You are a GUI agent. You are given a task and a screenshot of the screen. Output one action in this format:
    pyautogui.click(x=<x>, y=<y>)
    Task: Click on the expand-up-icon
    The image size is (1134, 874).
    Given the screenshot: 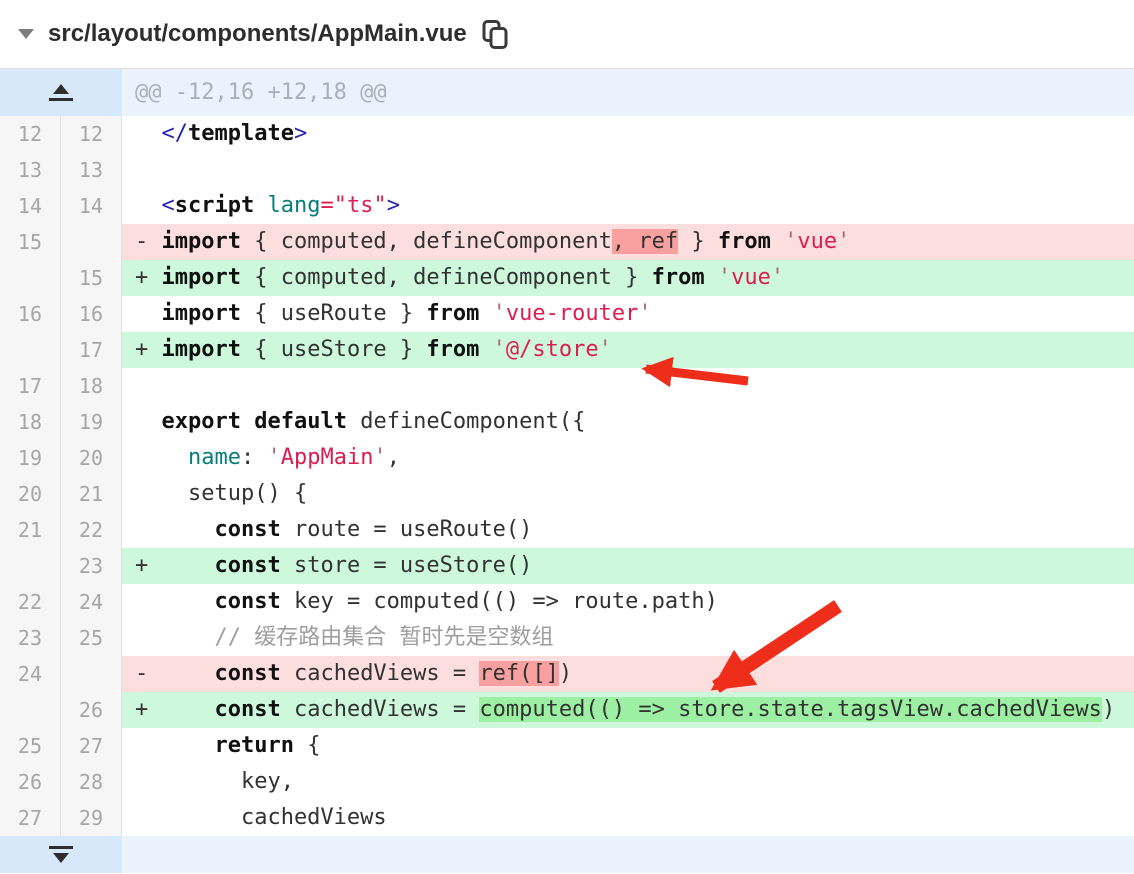 What is the action you would take?
    pyautogui.click(x=61, y=89)
    